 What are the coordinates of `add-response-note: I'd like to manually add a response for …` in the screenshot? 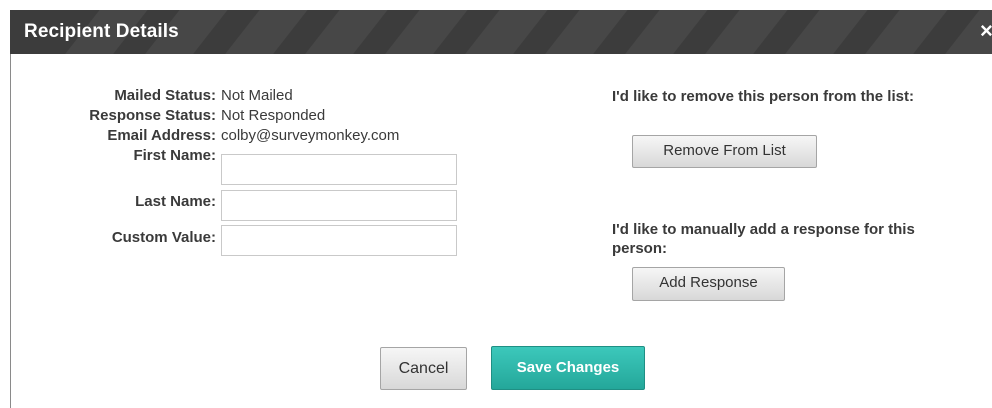 It's located at (763, 239).